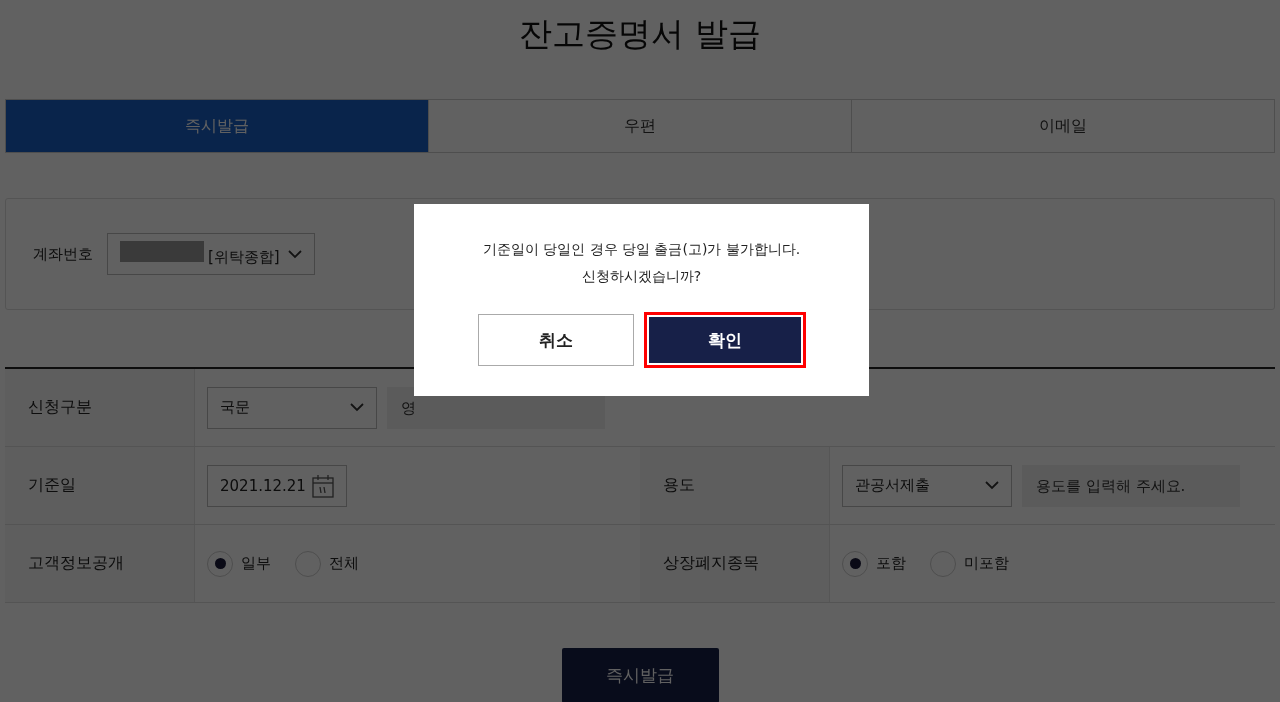 The height and width of the screenshot is (702, 1280). Describe the element at coordinates (63, 254) in the screenshot. I see `field-label: 계좌번호` at that location.